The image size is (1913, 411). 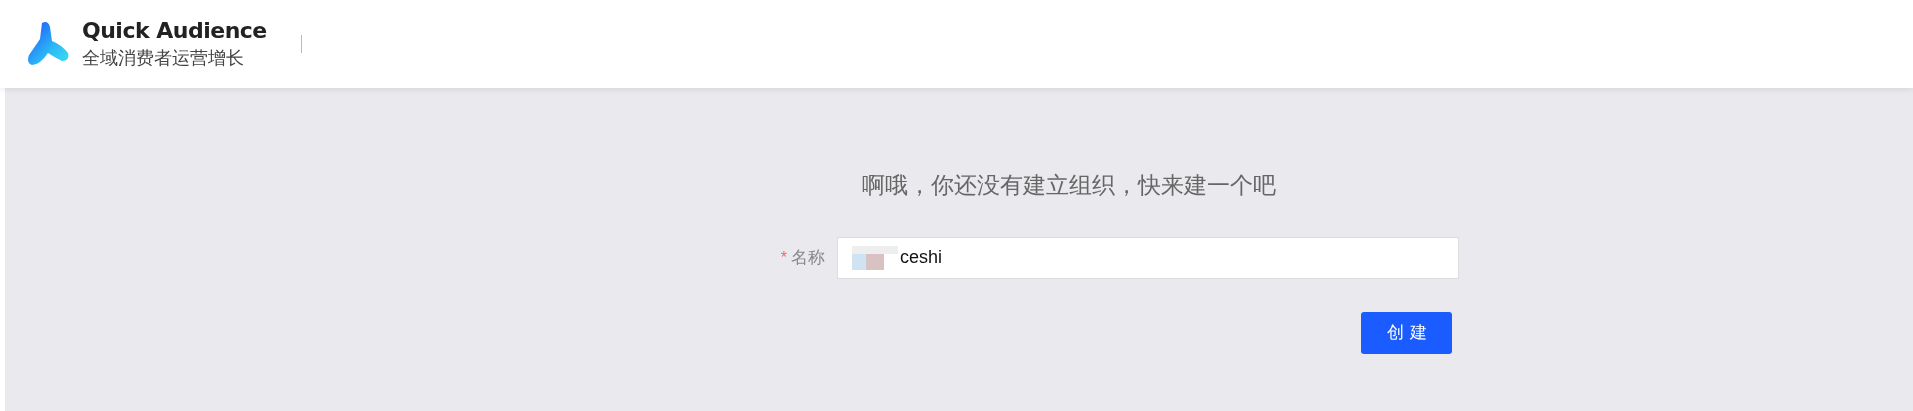 What do you see at coordinates (783, 257) in the screenshot?
I see `required-asterisk: *` at bounding box center [783, 257].